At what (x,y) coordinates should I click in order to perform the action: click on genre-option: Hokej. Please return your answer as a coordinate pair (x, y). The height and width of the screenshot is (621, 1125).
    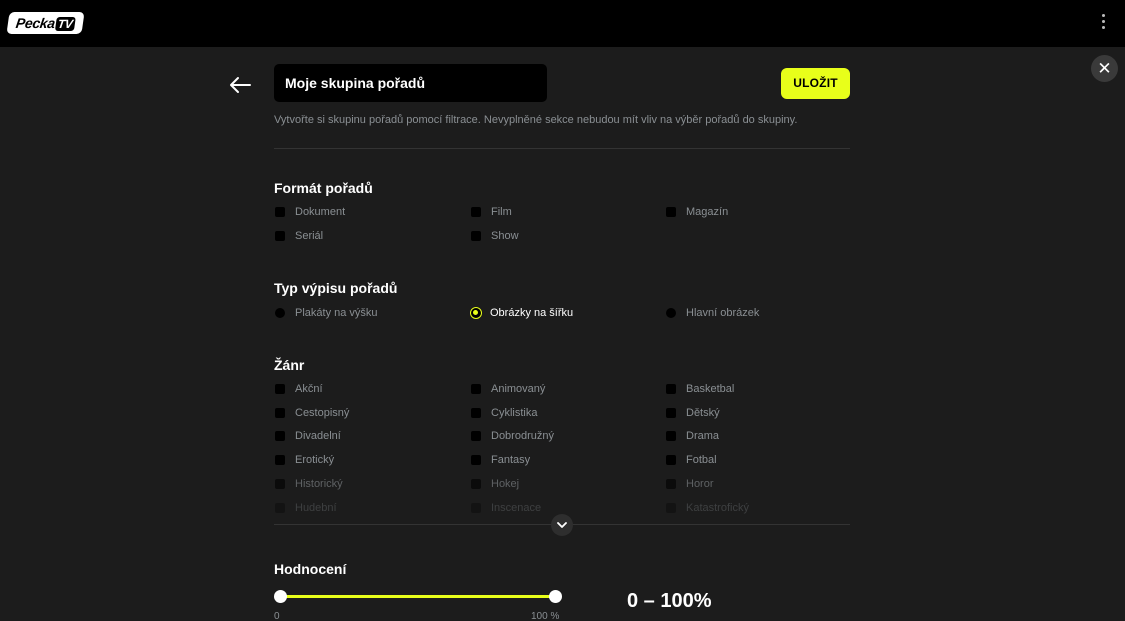
    Looking at the image, I should click on (495, 484).